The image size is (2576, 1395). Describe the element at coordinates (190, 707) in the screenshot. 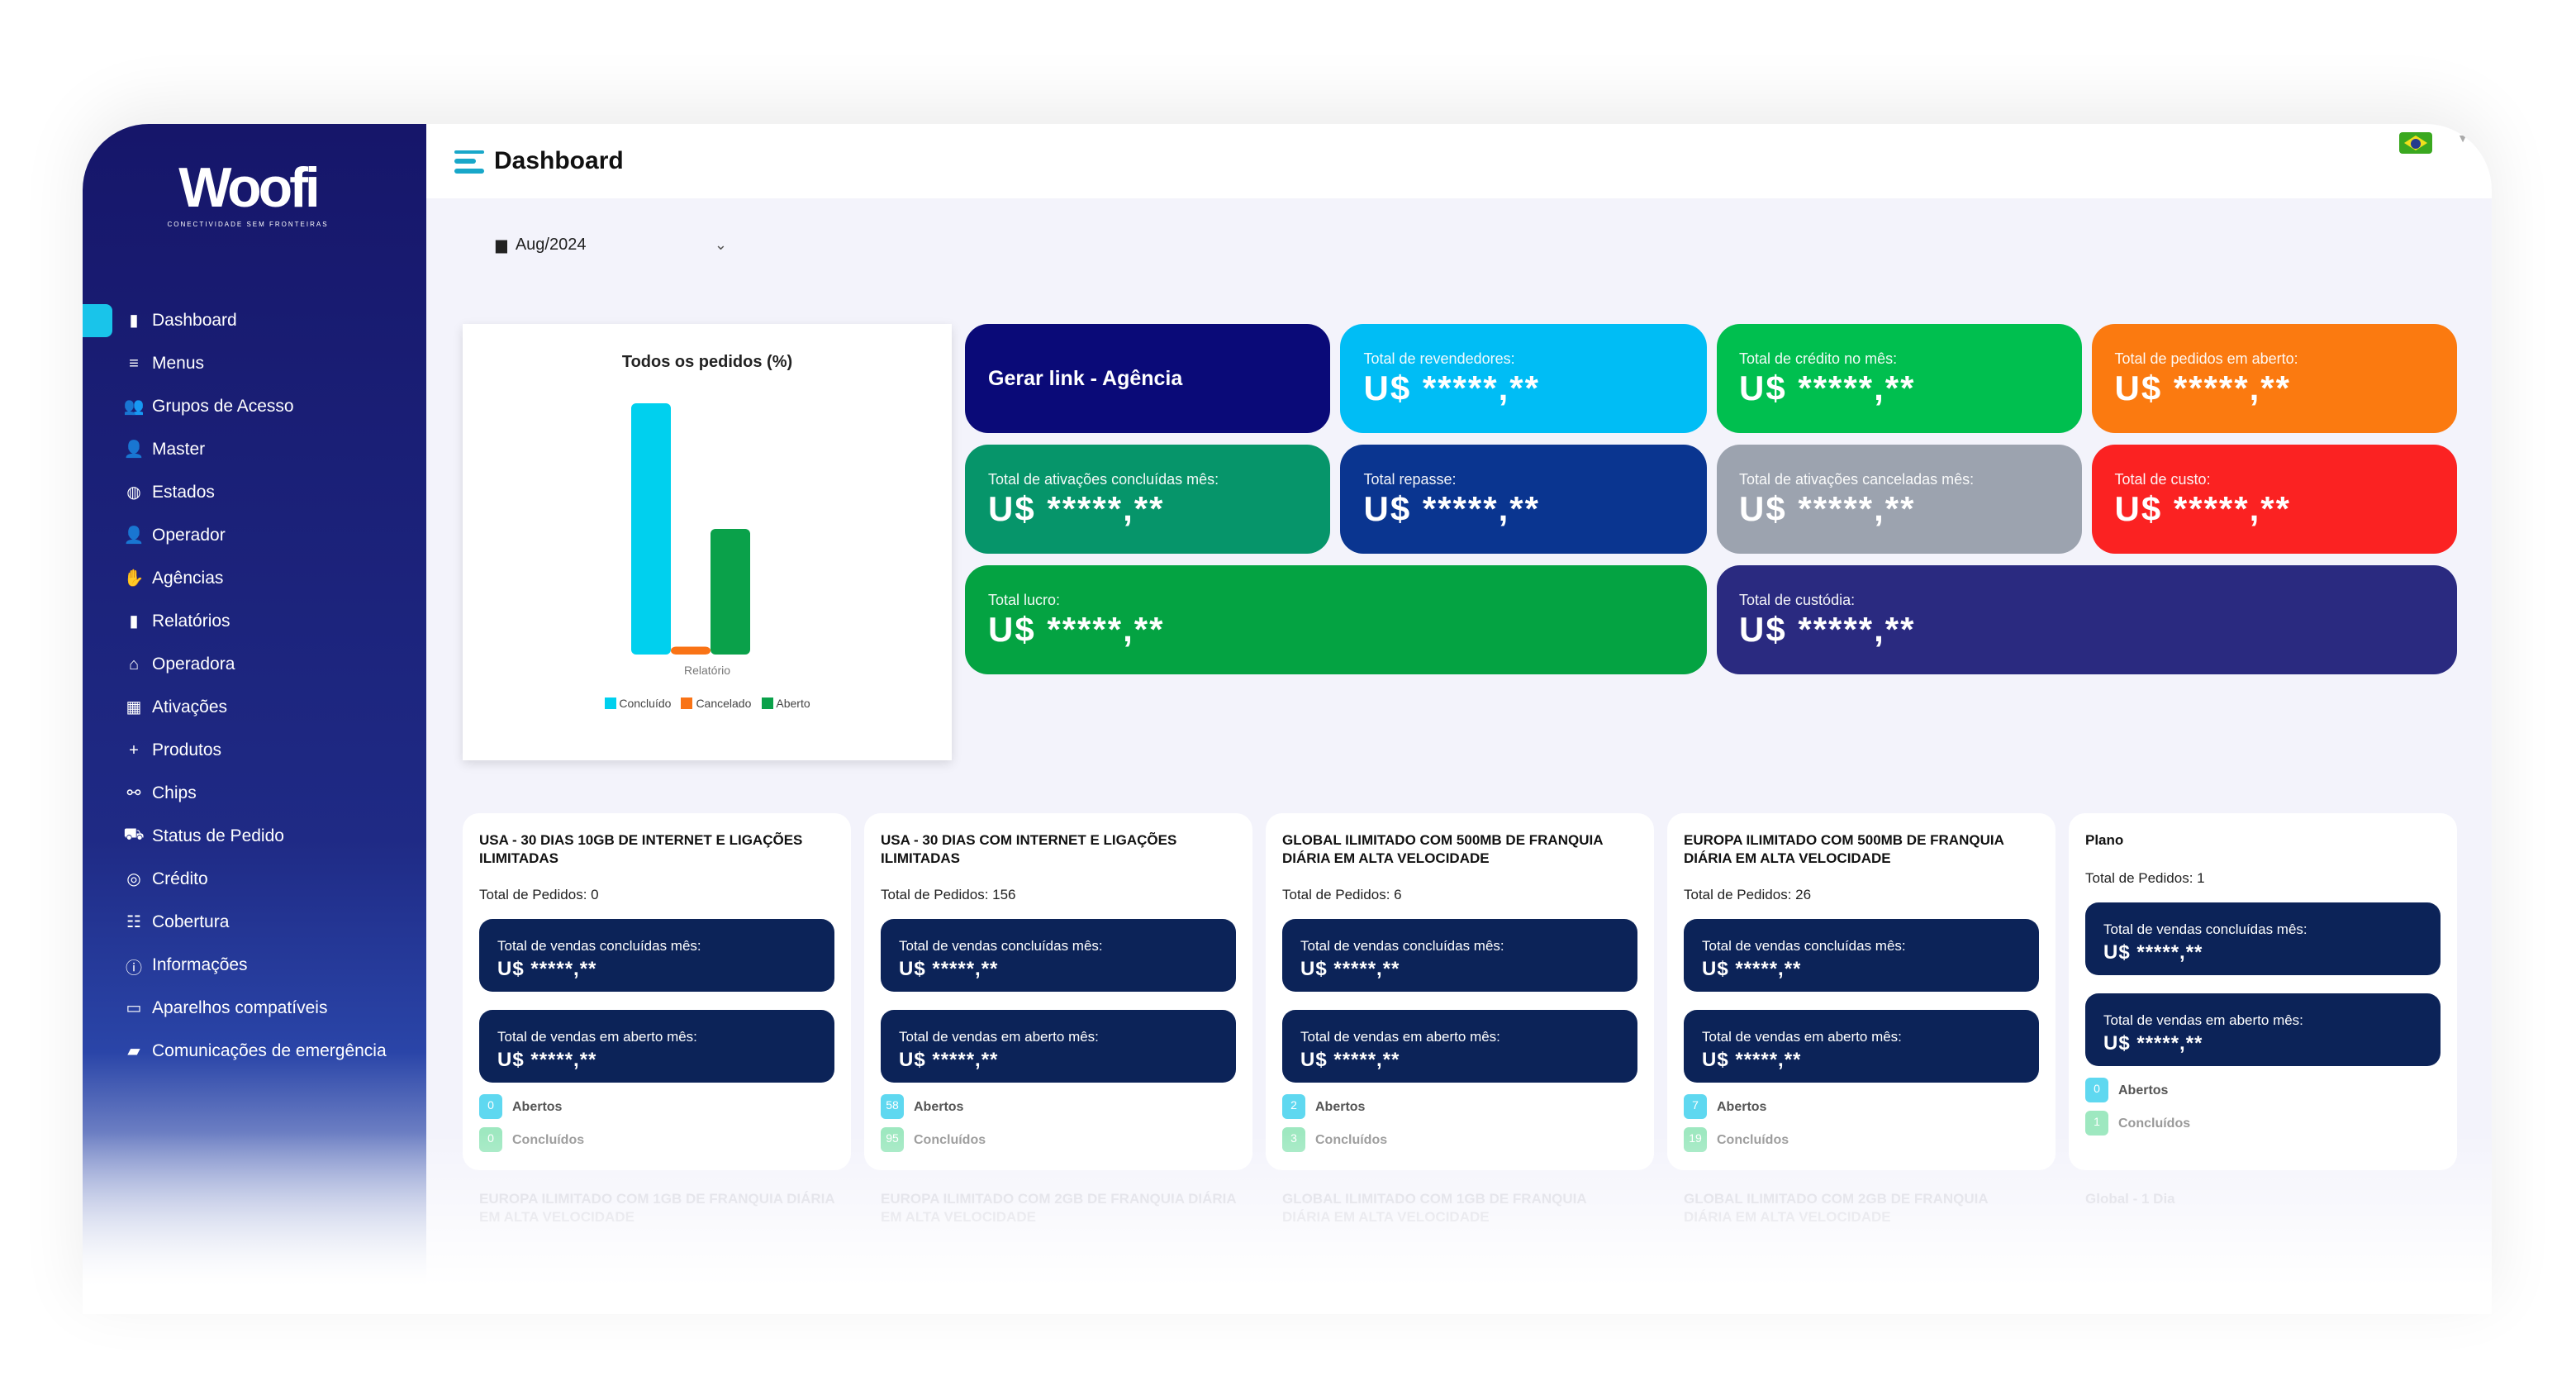

I see `sidebar-item-label: Ativações` at that location.